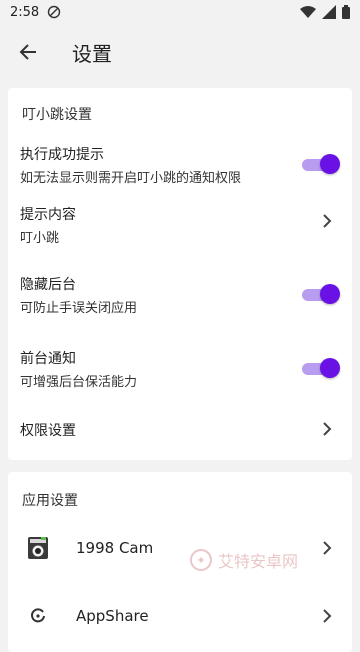  What do you see at coordinates (25, 12) in the screenshot?
I see `status-time: 2:58` at bounding box center [25, 12].